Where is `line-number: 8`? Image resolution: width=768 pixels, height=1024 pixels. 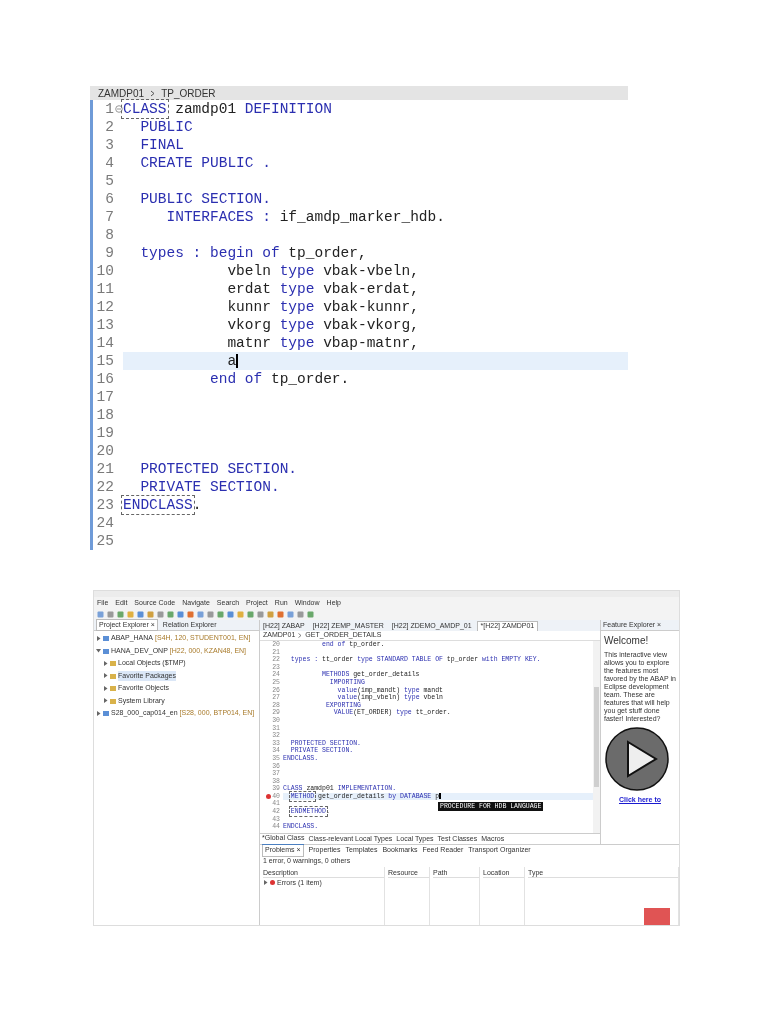 line-number: 8 is located at coordinates (109, 235).